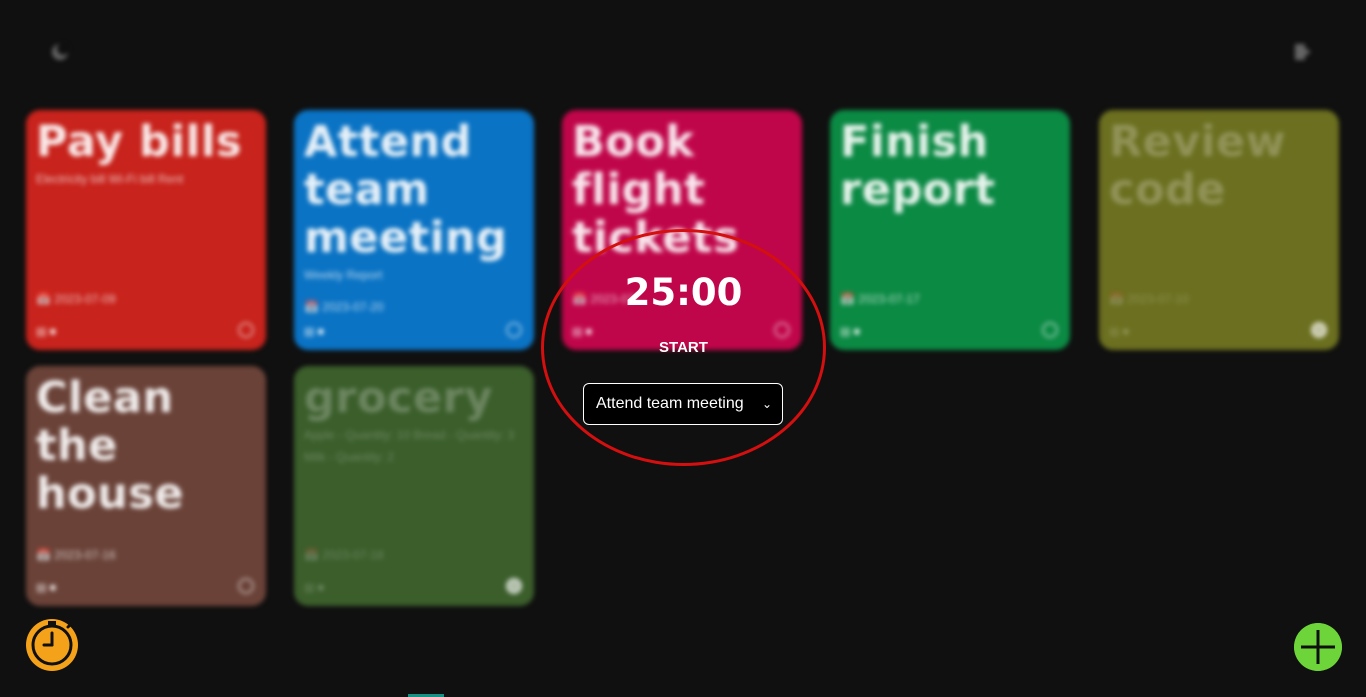 This screenshot has width=1366, height=697. I want to click on timer-display: 25:00, so click(683, 292).